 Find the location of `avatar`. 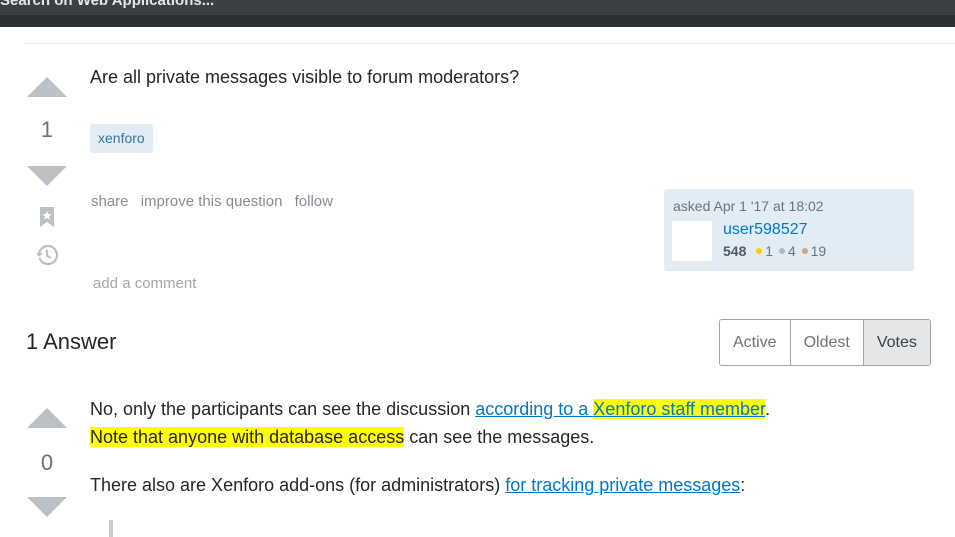

avatar is located at coordinates (692, 241).